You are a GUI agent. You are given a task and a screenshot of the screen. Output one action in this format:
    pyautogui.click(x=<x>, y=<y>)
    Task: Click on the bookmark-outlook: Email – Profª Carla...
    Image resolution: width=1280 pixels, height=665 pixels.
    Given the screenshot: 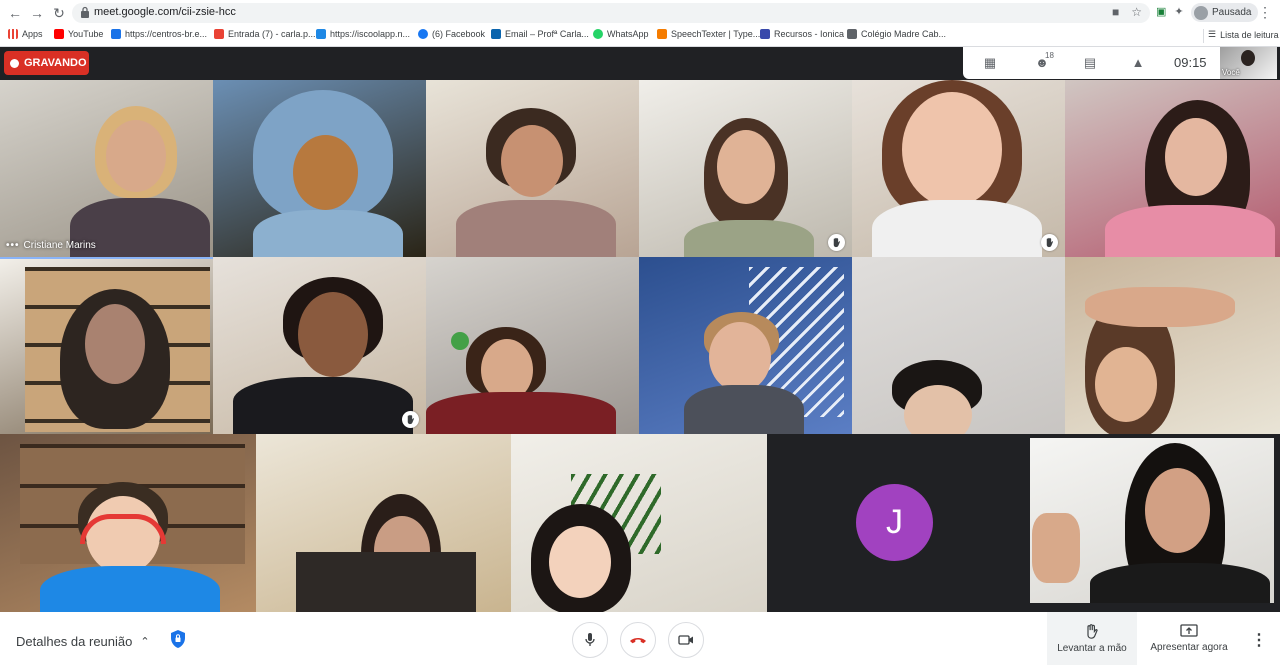 What is the action you would take?
    pyautogui.click(x=540, y=34)
    